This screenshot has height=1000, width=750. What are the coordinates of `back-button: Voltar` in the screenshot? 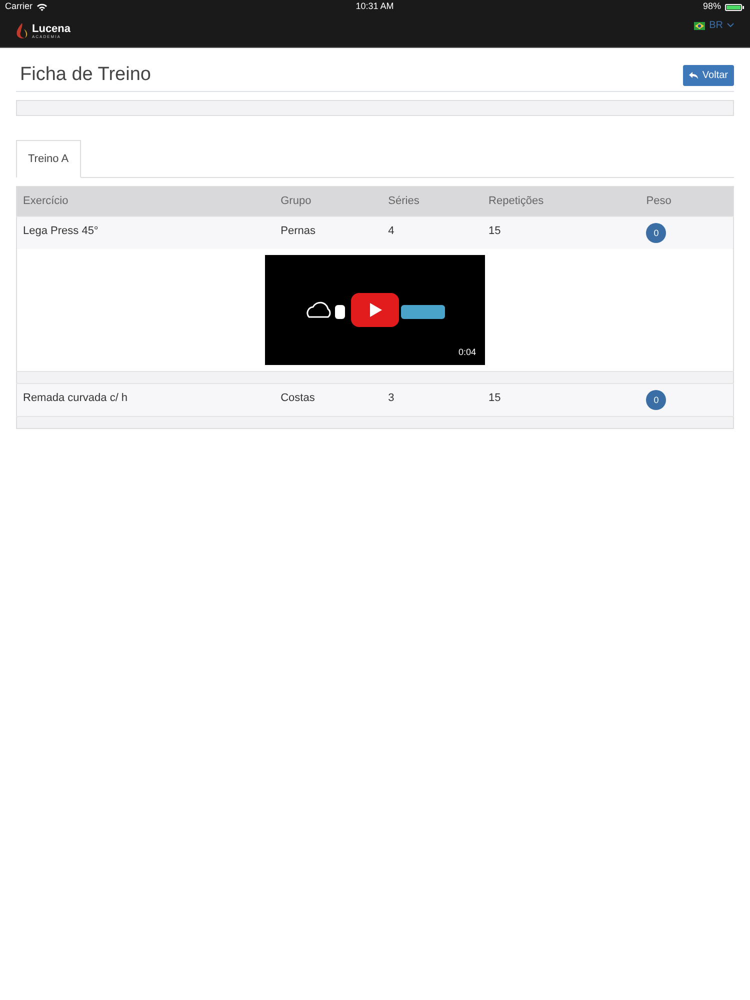 It's located at (708, 75).